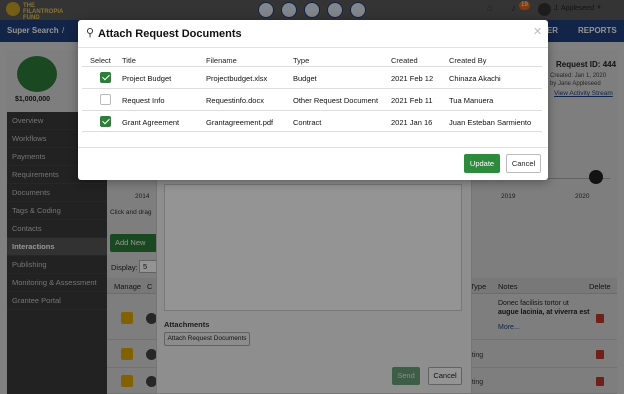 This screenshot has height=394, width=624. Describe the element at coordinates (307, 122) in the screenshot. I see `document-type: Contract` at that location.